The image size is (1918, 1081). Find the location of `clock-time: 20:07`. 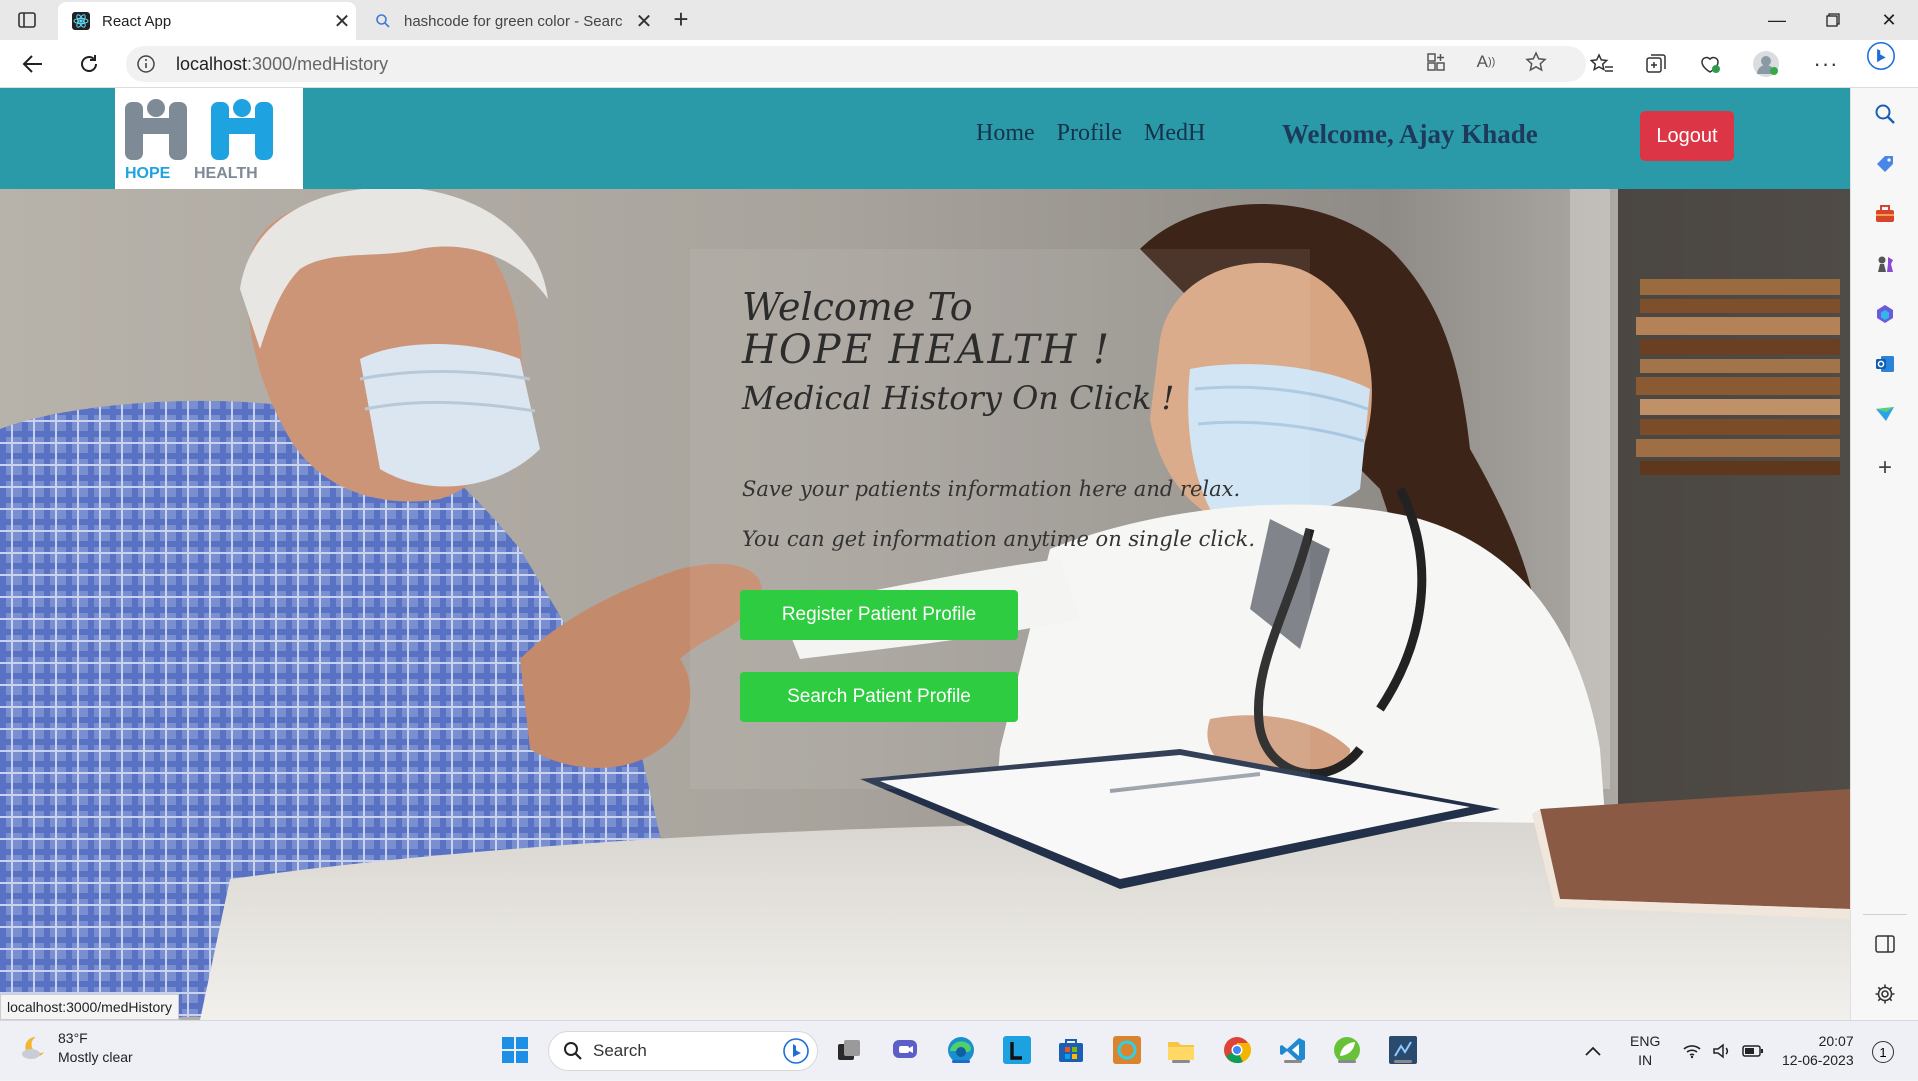

clock-time: 20:07 is located at coordinates (1836, 1041).